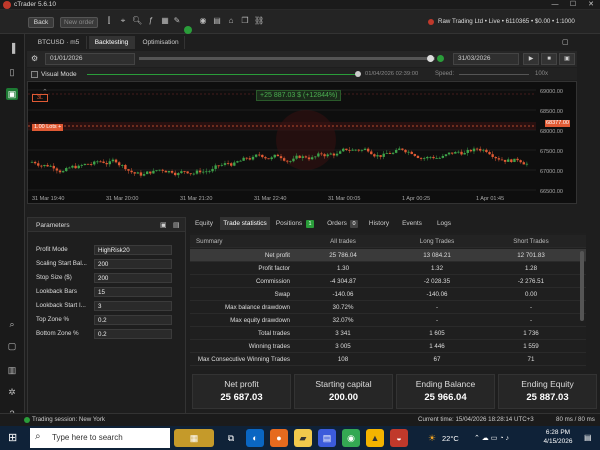 This screenshot has height=450, width=600. I want to click on load-params-icon: ▤, so click(176, 225).